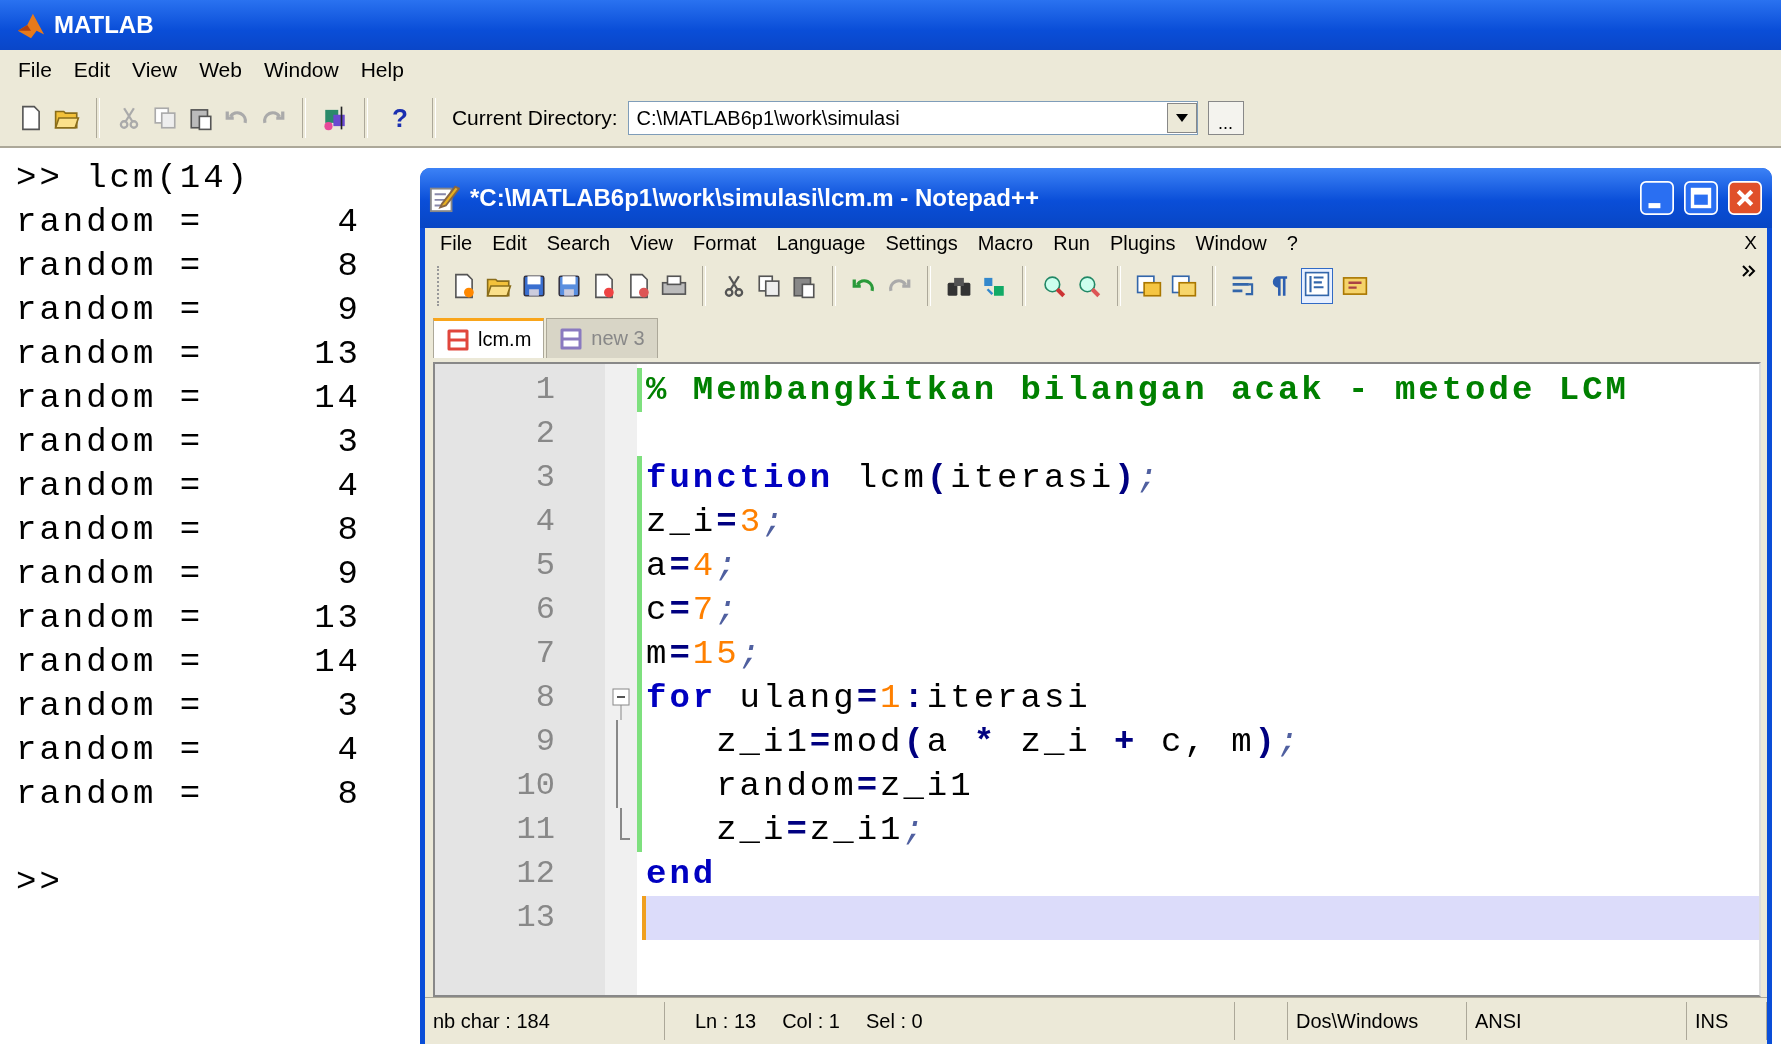 This screenshot has height=1044, width=1781. I want to click on minimize-button, so click(1657, 198).